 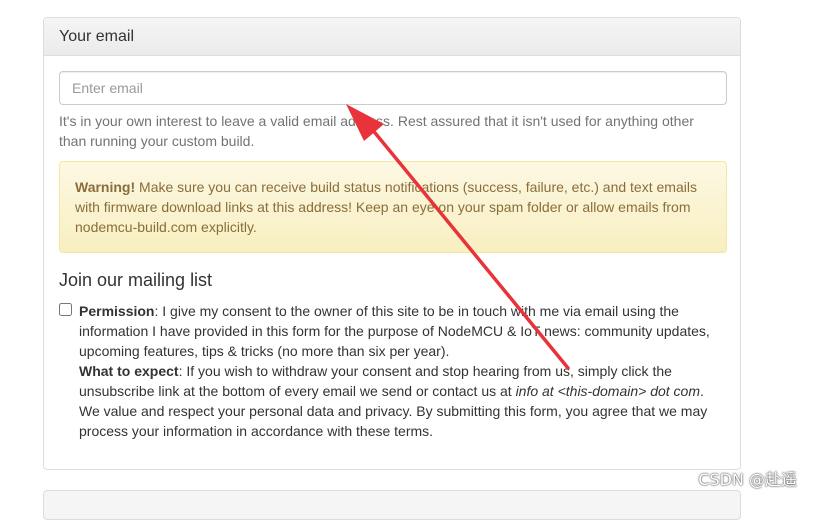 What do you see at coordinates (747, 478) in the screenshot?
I see `csdn-watermark: CSDN @赴遥` at bounding box center [747, 478].